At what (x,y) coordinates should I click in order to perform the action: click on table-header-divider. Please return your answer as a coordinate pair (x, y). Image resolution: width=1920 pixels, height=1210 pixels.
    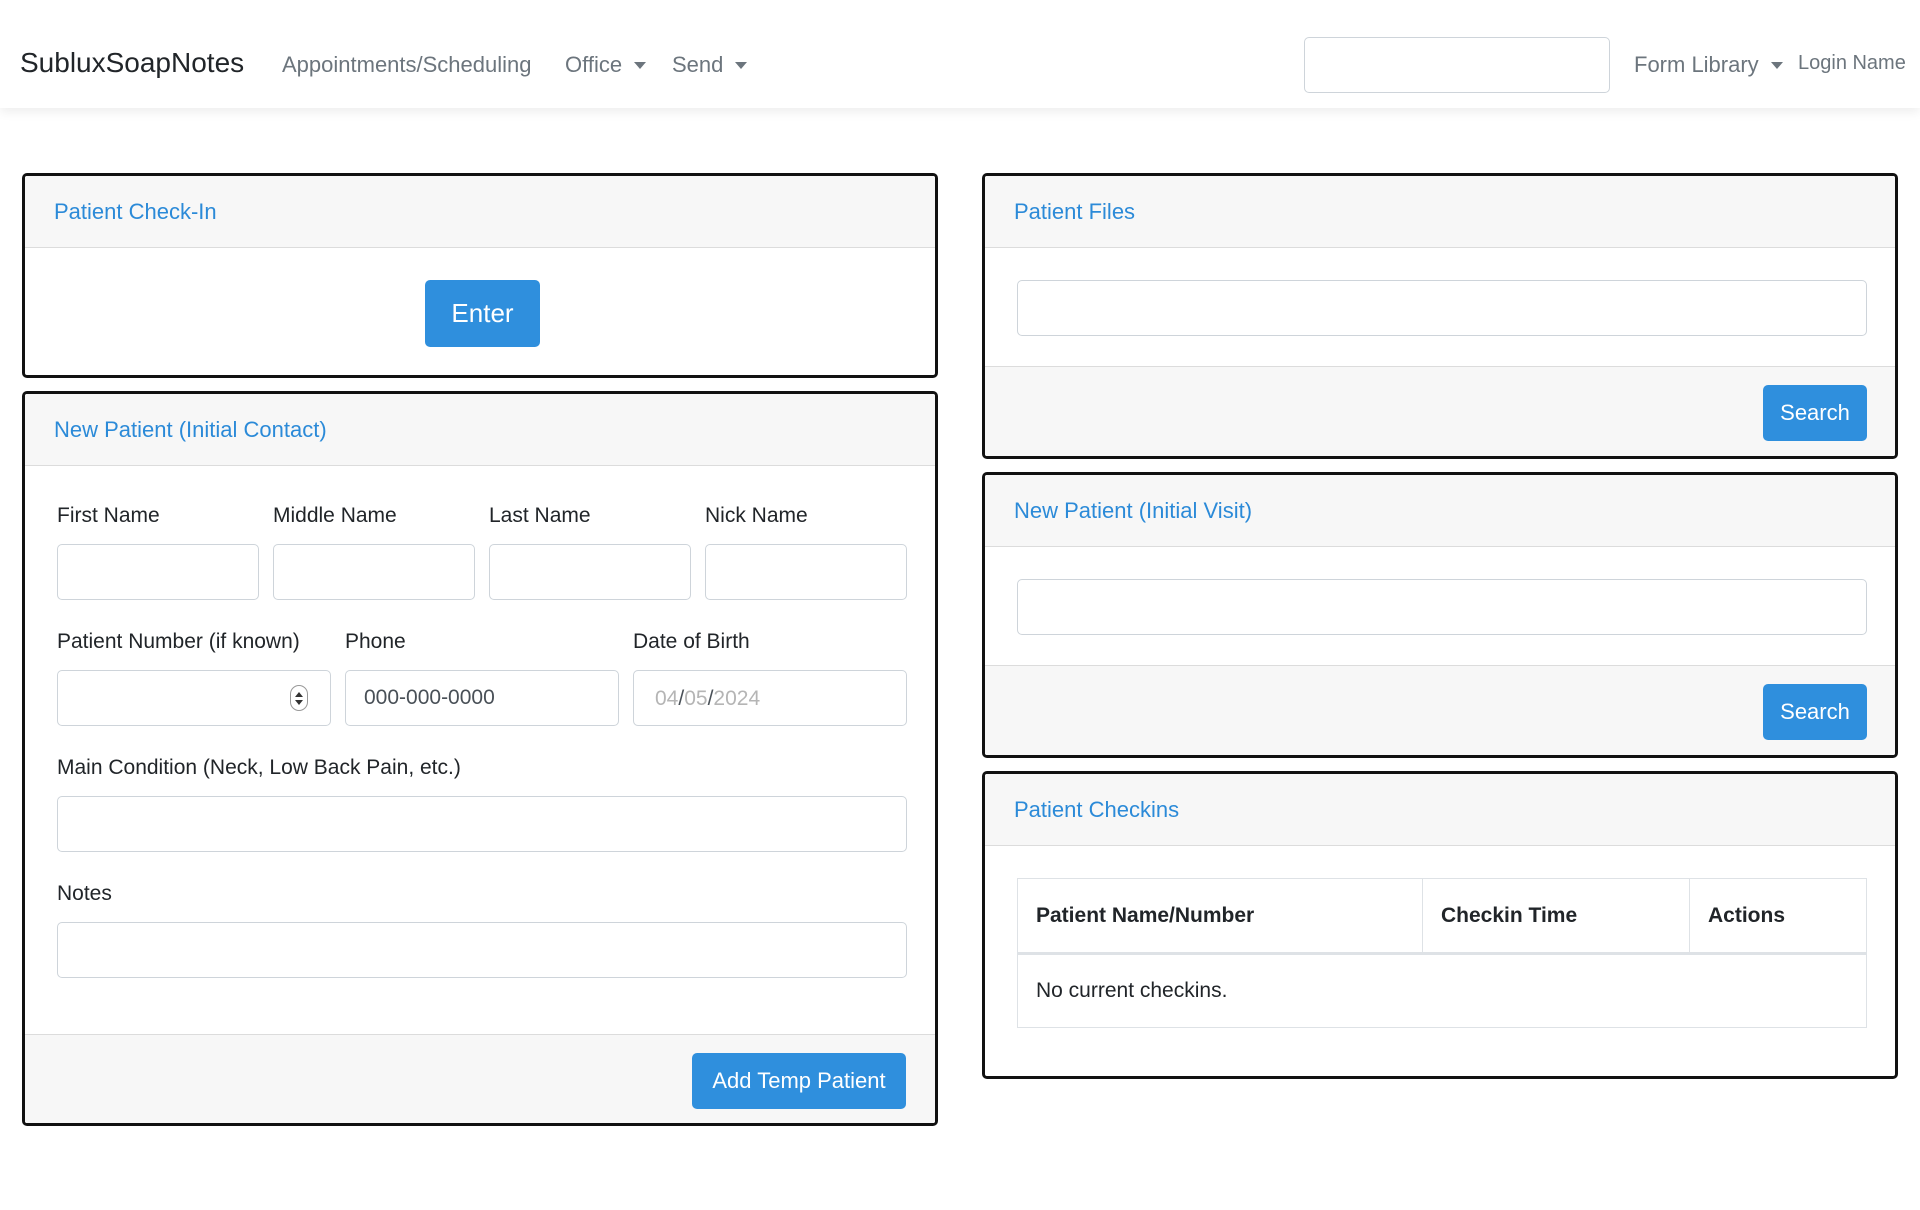
    Looking at the image, I should click on (1442, 953).